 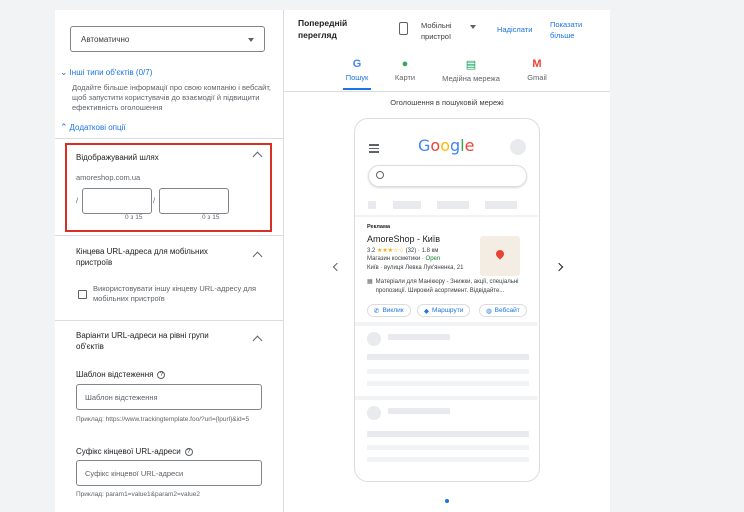 What do you see at coordinates (473, 27) in the screenshot?
I see `caret-down-icon` at bounding box center [473, 27].